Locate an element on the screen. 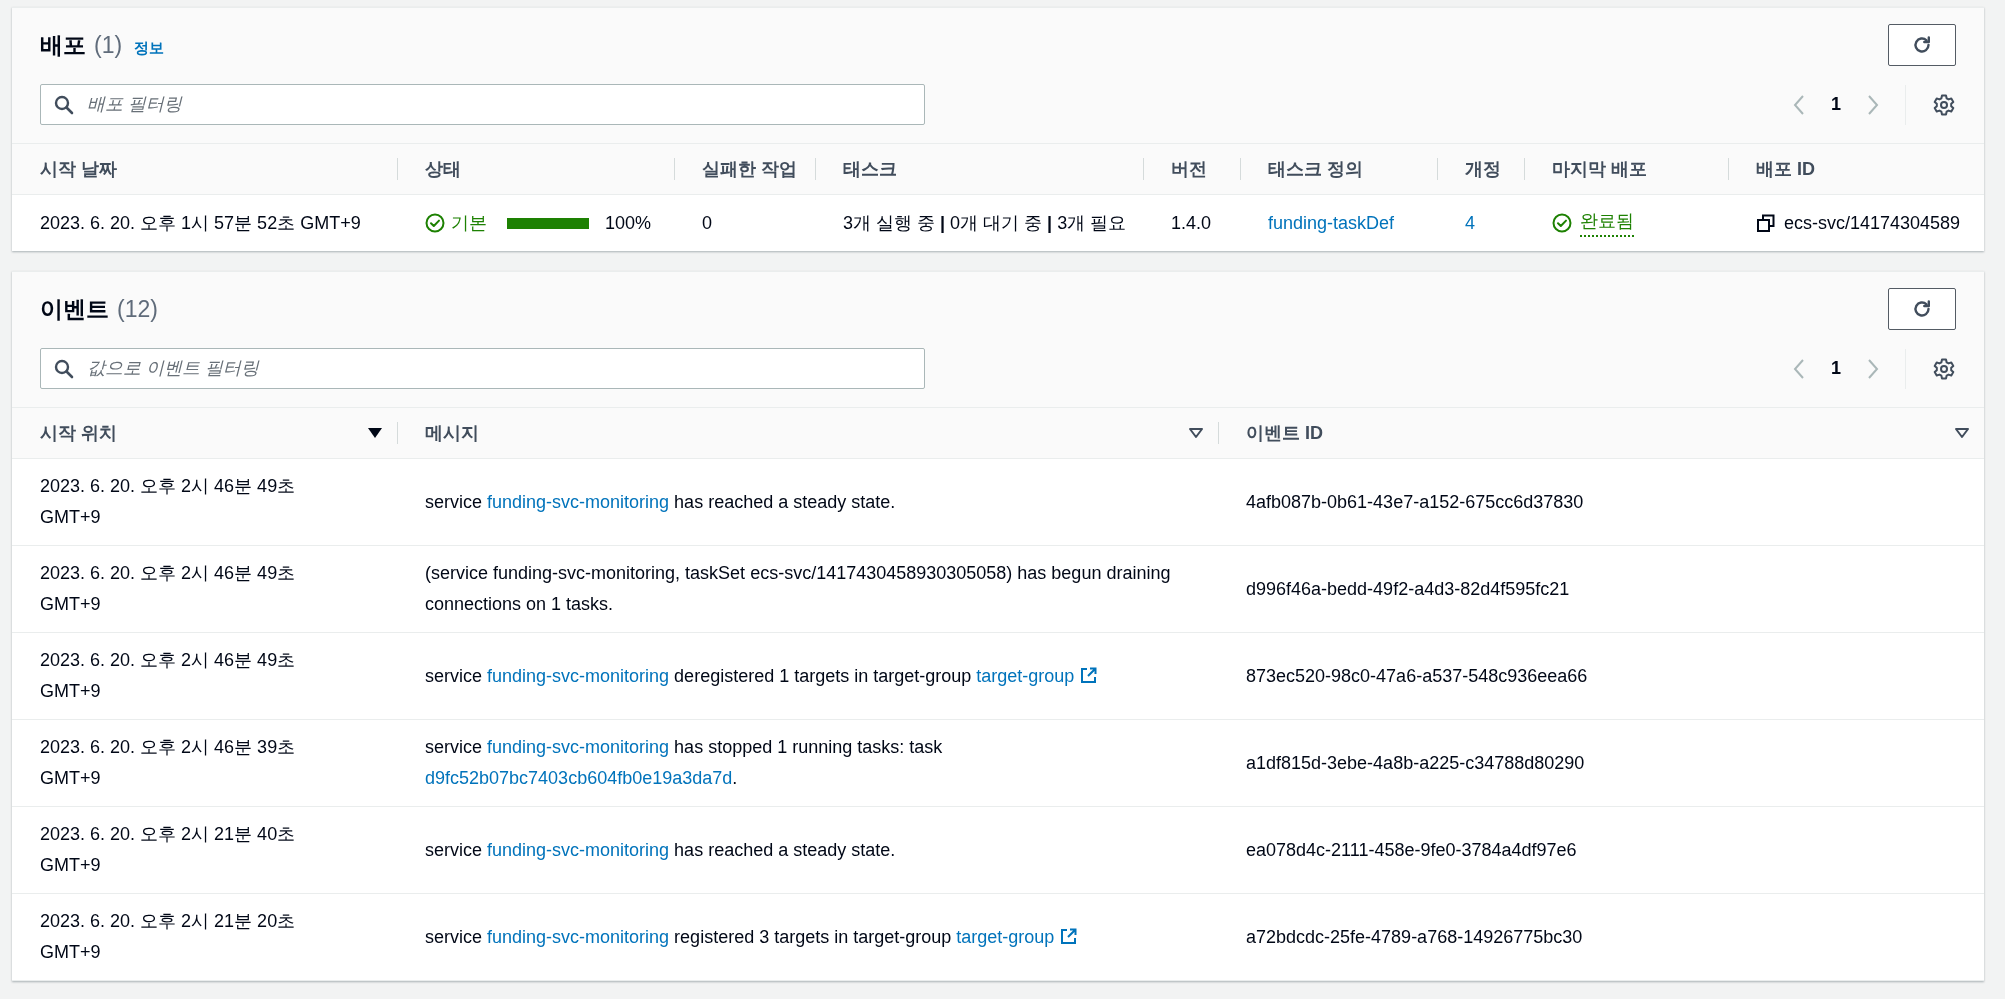 The width and height of the screenshot is (2005, 999). table-cell: 1.4.0 is located at coordinates (1191, 223).